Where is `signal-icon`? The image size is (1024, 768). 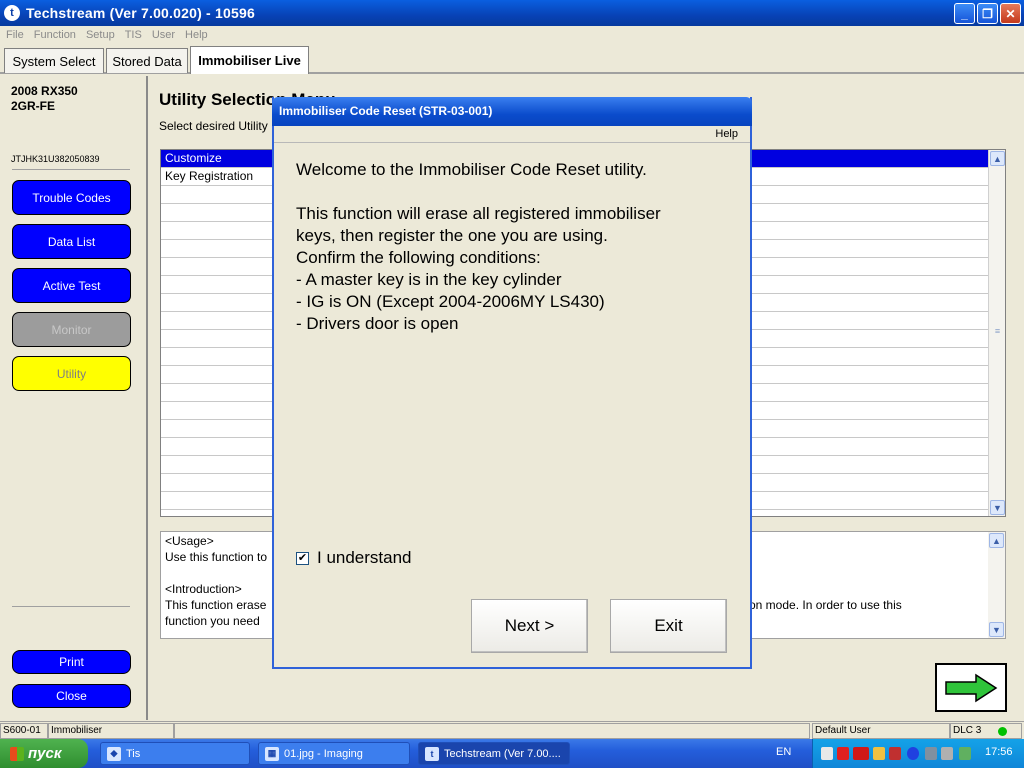 signal-icon is located at coordinates (879, 753).